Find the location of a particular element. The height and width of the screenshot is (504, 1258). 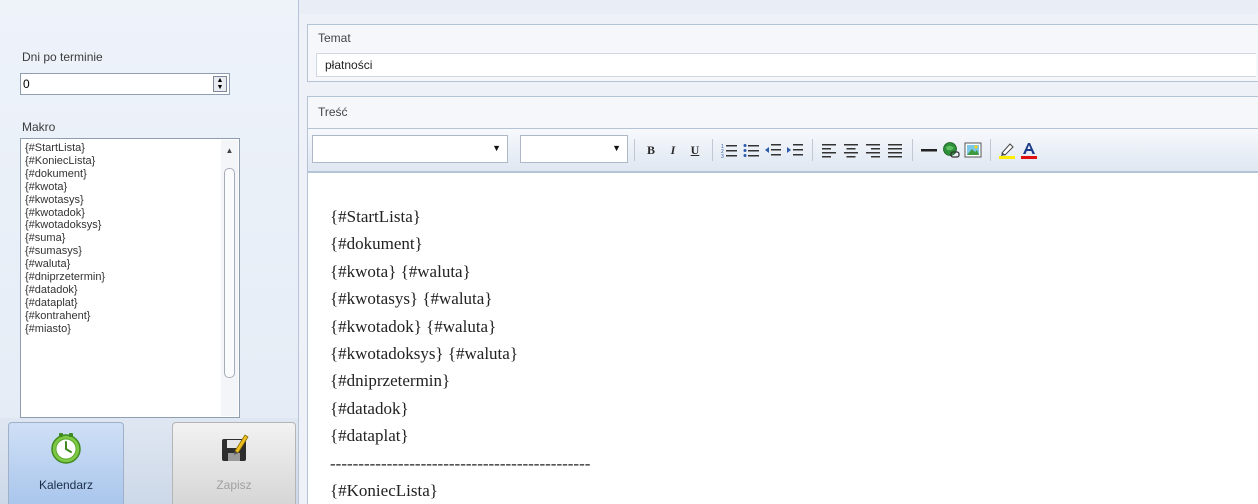

svg-text: 3 is located at coordinates (722, 156).